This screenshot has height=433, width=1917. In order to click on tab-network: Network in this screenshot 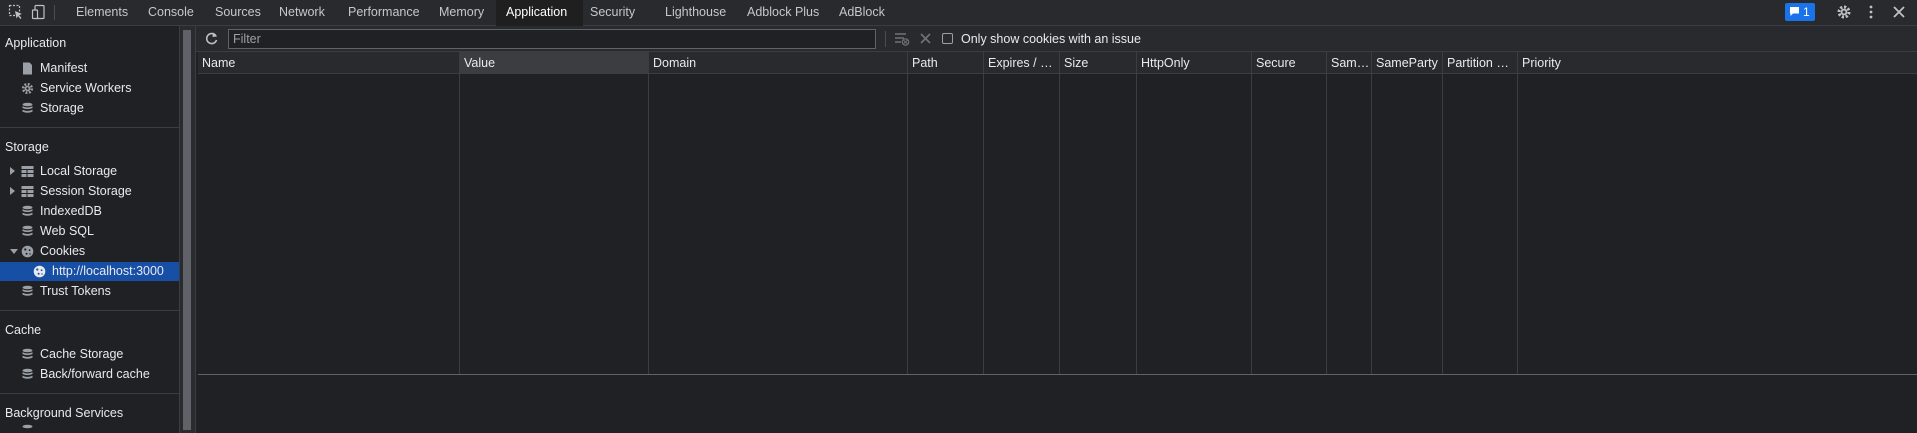, I will do `click(302, 12)`.